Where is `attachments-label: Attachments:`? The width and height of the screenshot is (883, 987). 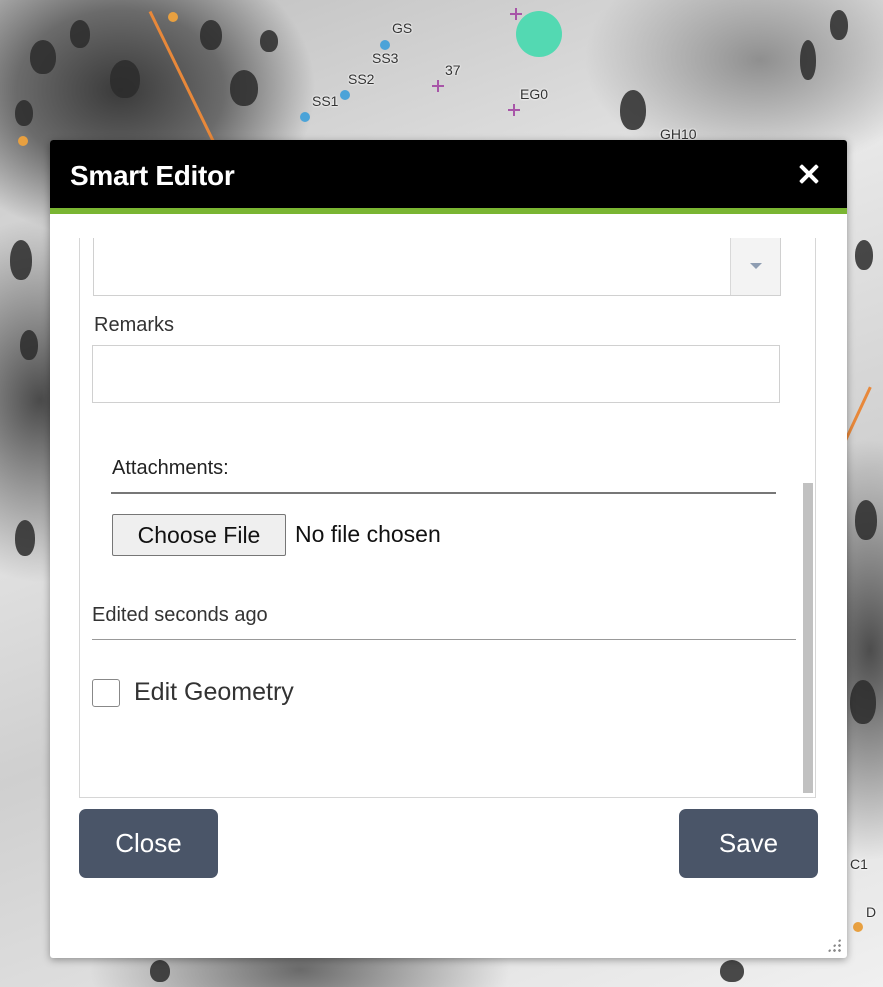
attachments-label: Attachments: is located at coordinates (170, 468).